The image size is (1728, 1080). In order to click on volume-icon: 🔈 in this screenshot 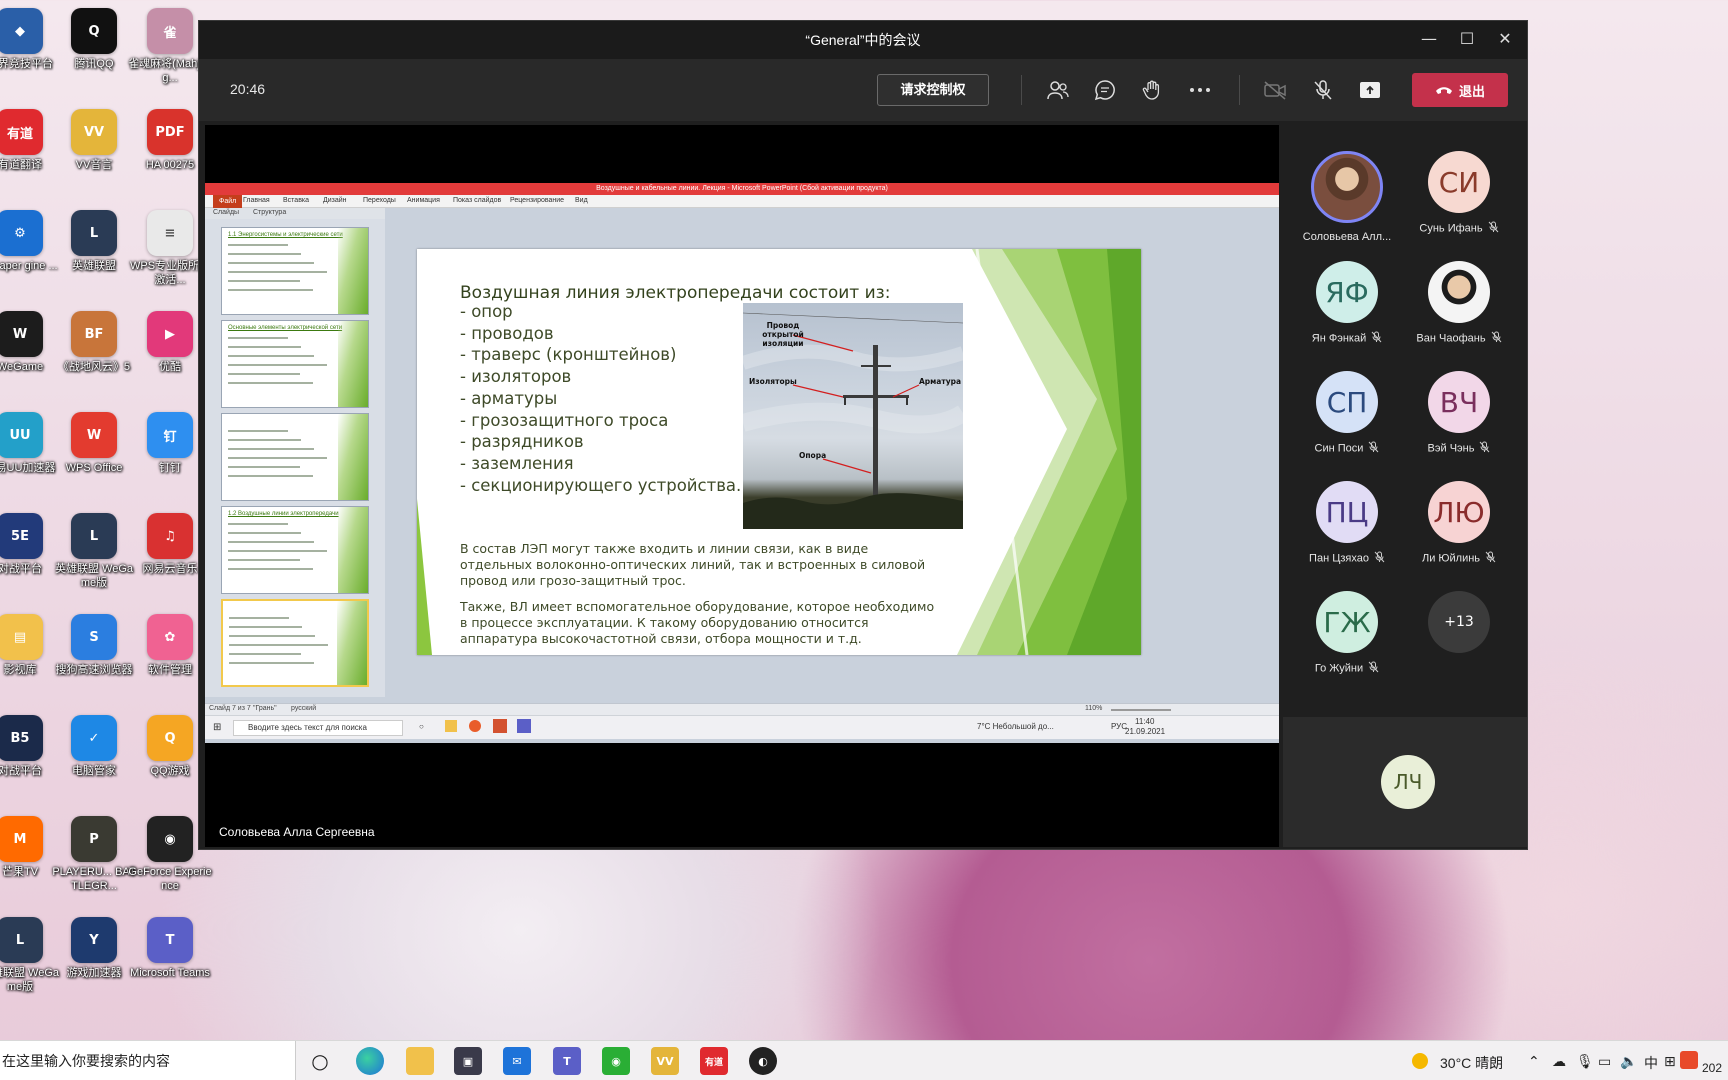, I will do `click(1628, 1061)`.